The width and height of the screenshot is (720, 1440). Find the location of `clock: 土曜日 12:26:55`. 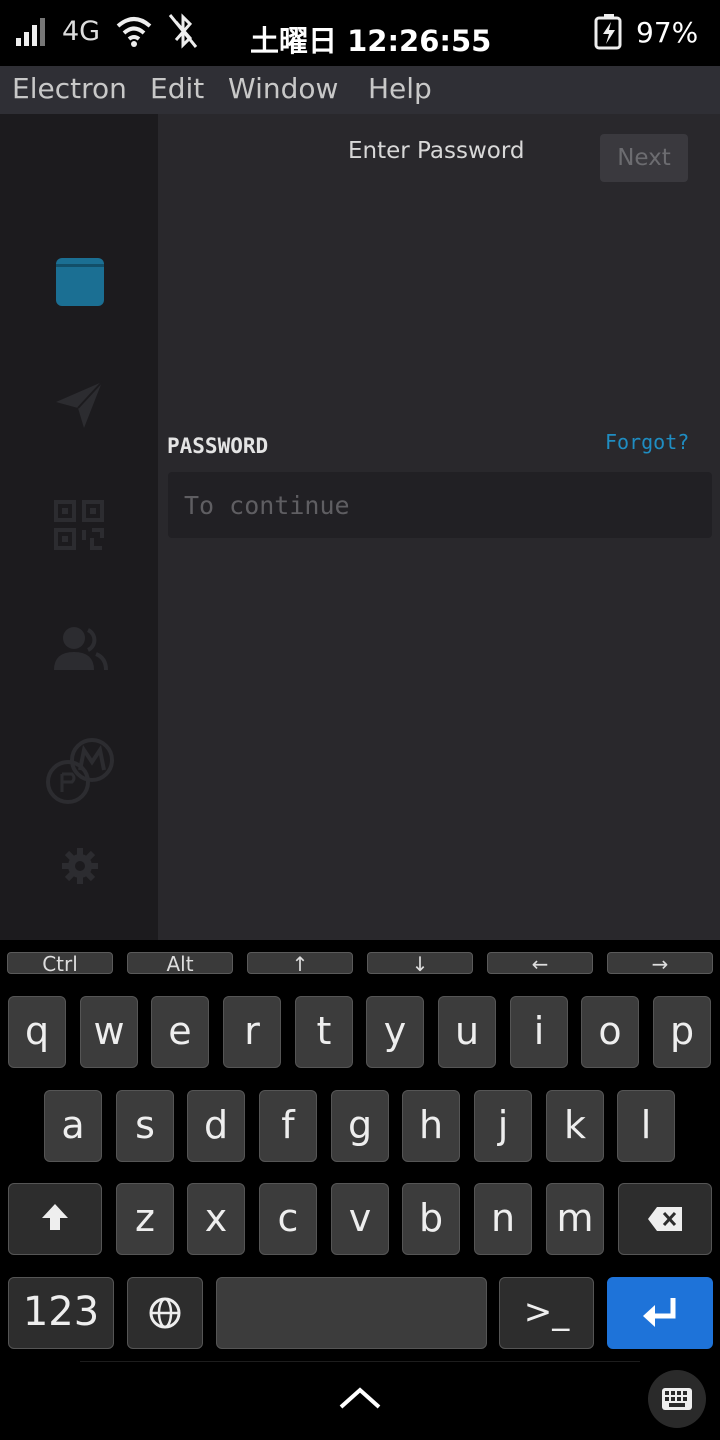

clock: 土曜日 12:26:55 is located at coordinates (371, 41).